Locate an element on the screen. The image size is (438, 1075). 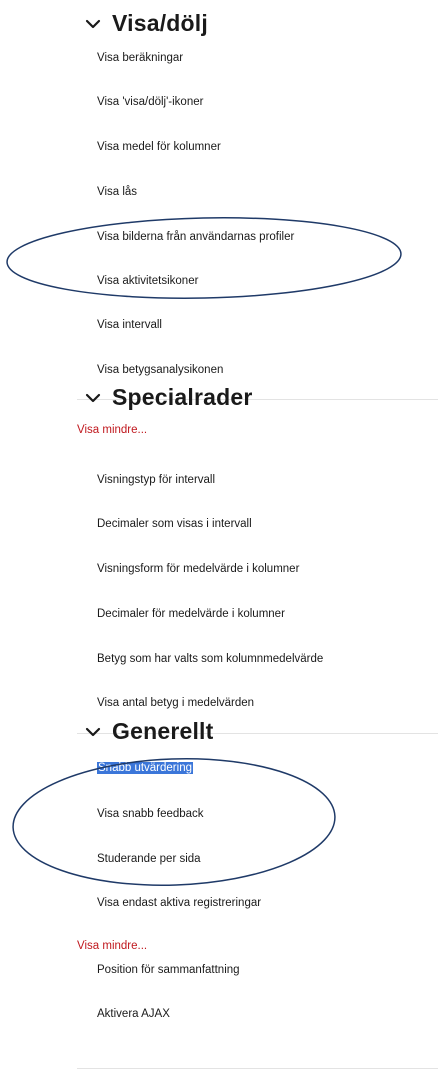
section-header-generellt: Generellt is located at coordinates (148, 731).